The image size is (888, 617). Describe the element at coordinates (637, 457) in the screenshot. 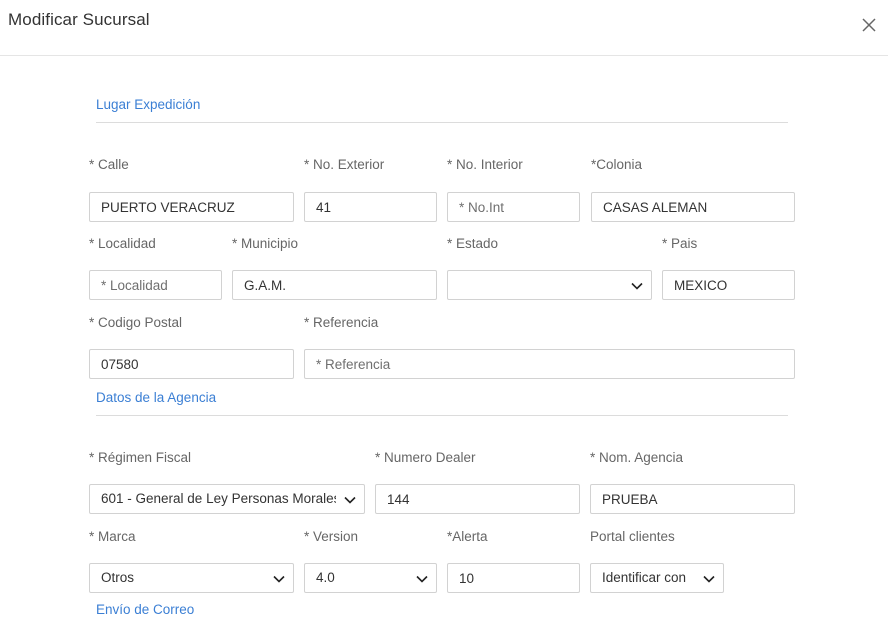

I see `nom-agencia-label: * Nom. Agencia` at that location.